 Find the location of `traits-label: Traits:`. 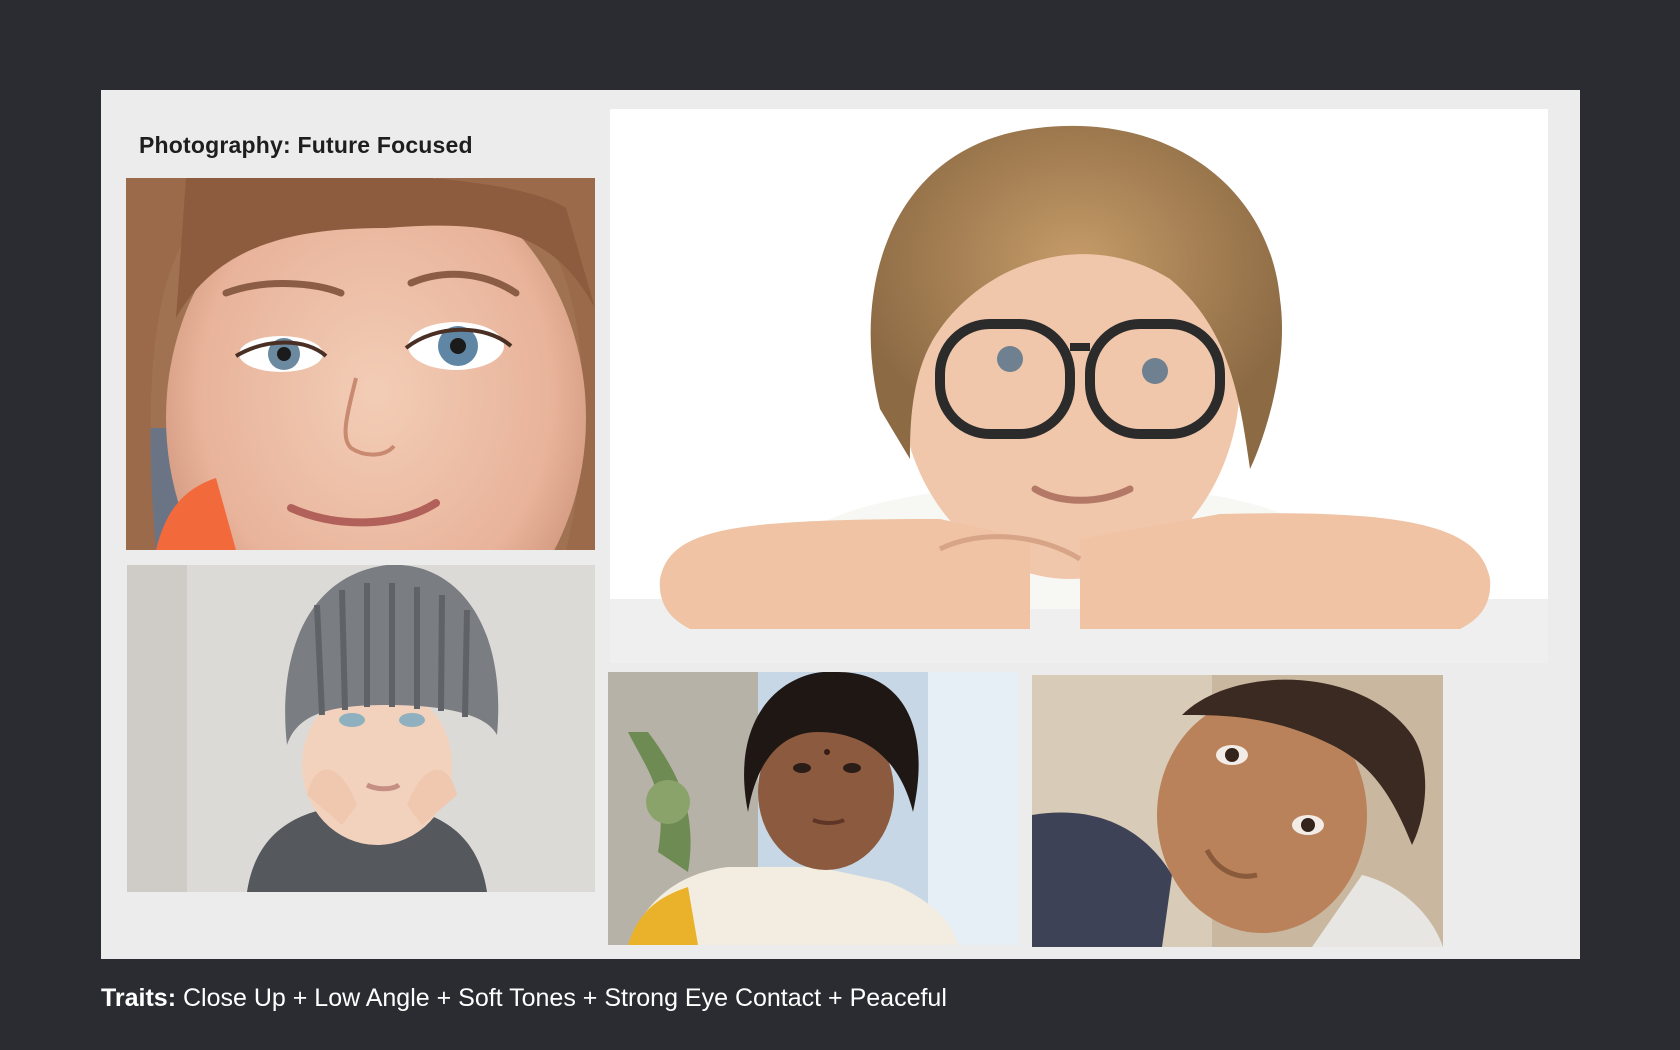

traits-label: Traits: is located at coordinates (139, 998).